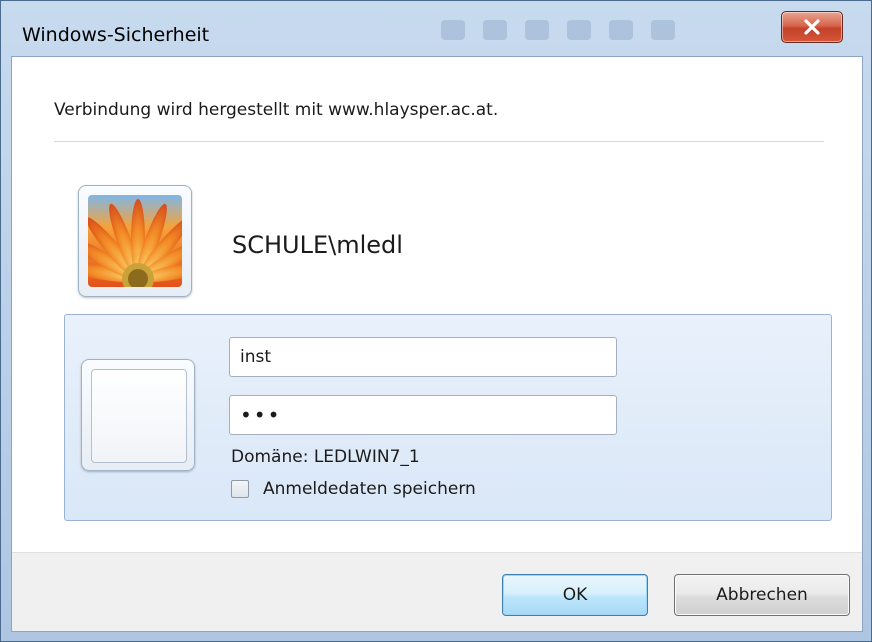 Image resolution: width=872 pixels, height=642 pixels. Describe the element at coordinates (439, 141) in the screenshot. I see `separator` at that location.